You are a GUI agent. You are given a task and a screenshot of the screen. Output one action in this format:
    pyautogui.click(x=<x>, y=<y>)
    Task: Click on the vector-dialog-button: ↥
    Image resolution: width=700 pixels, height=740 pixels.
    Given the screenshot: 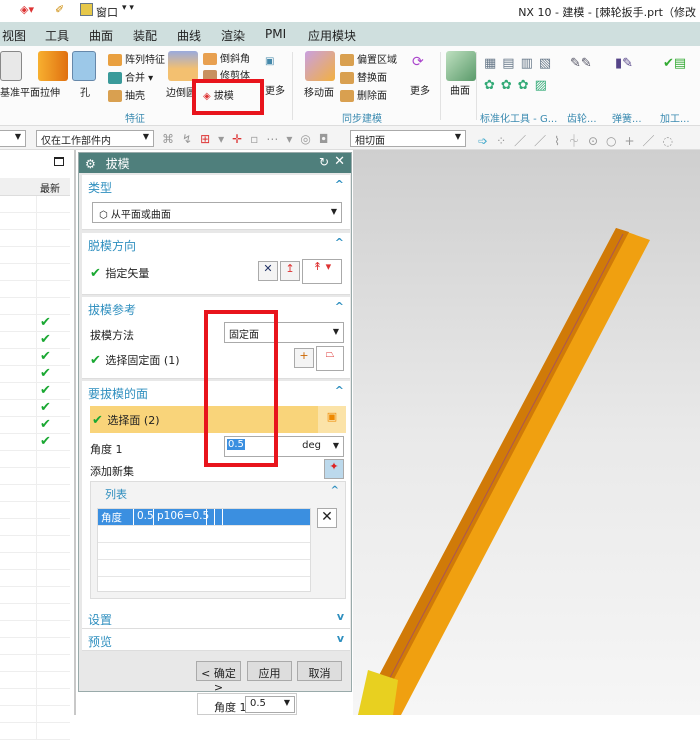 What is the action you would take?
    pyautogui.click(x=290, y=271)
    